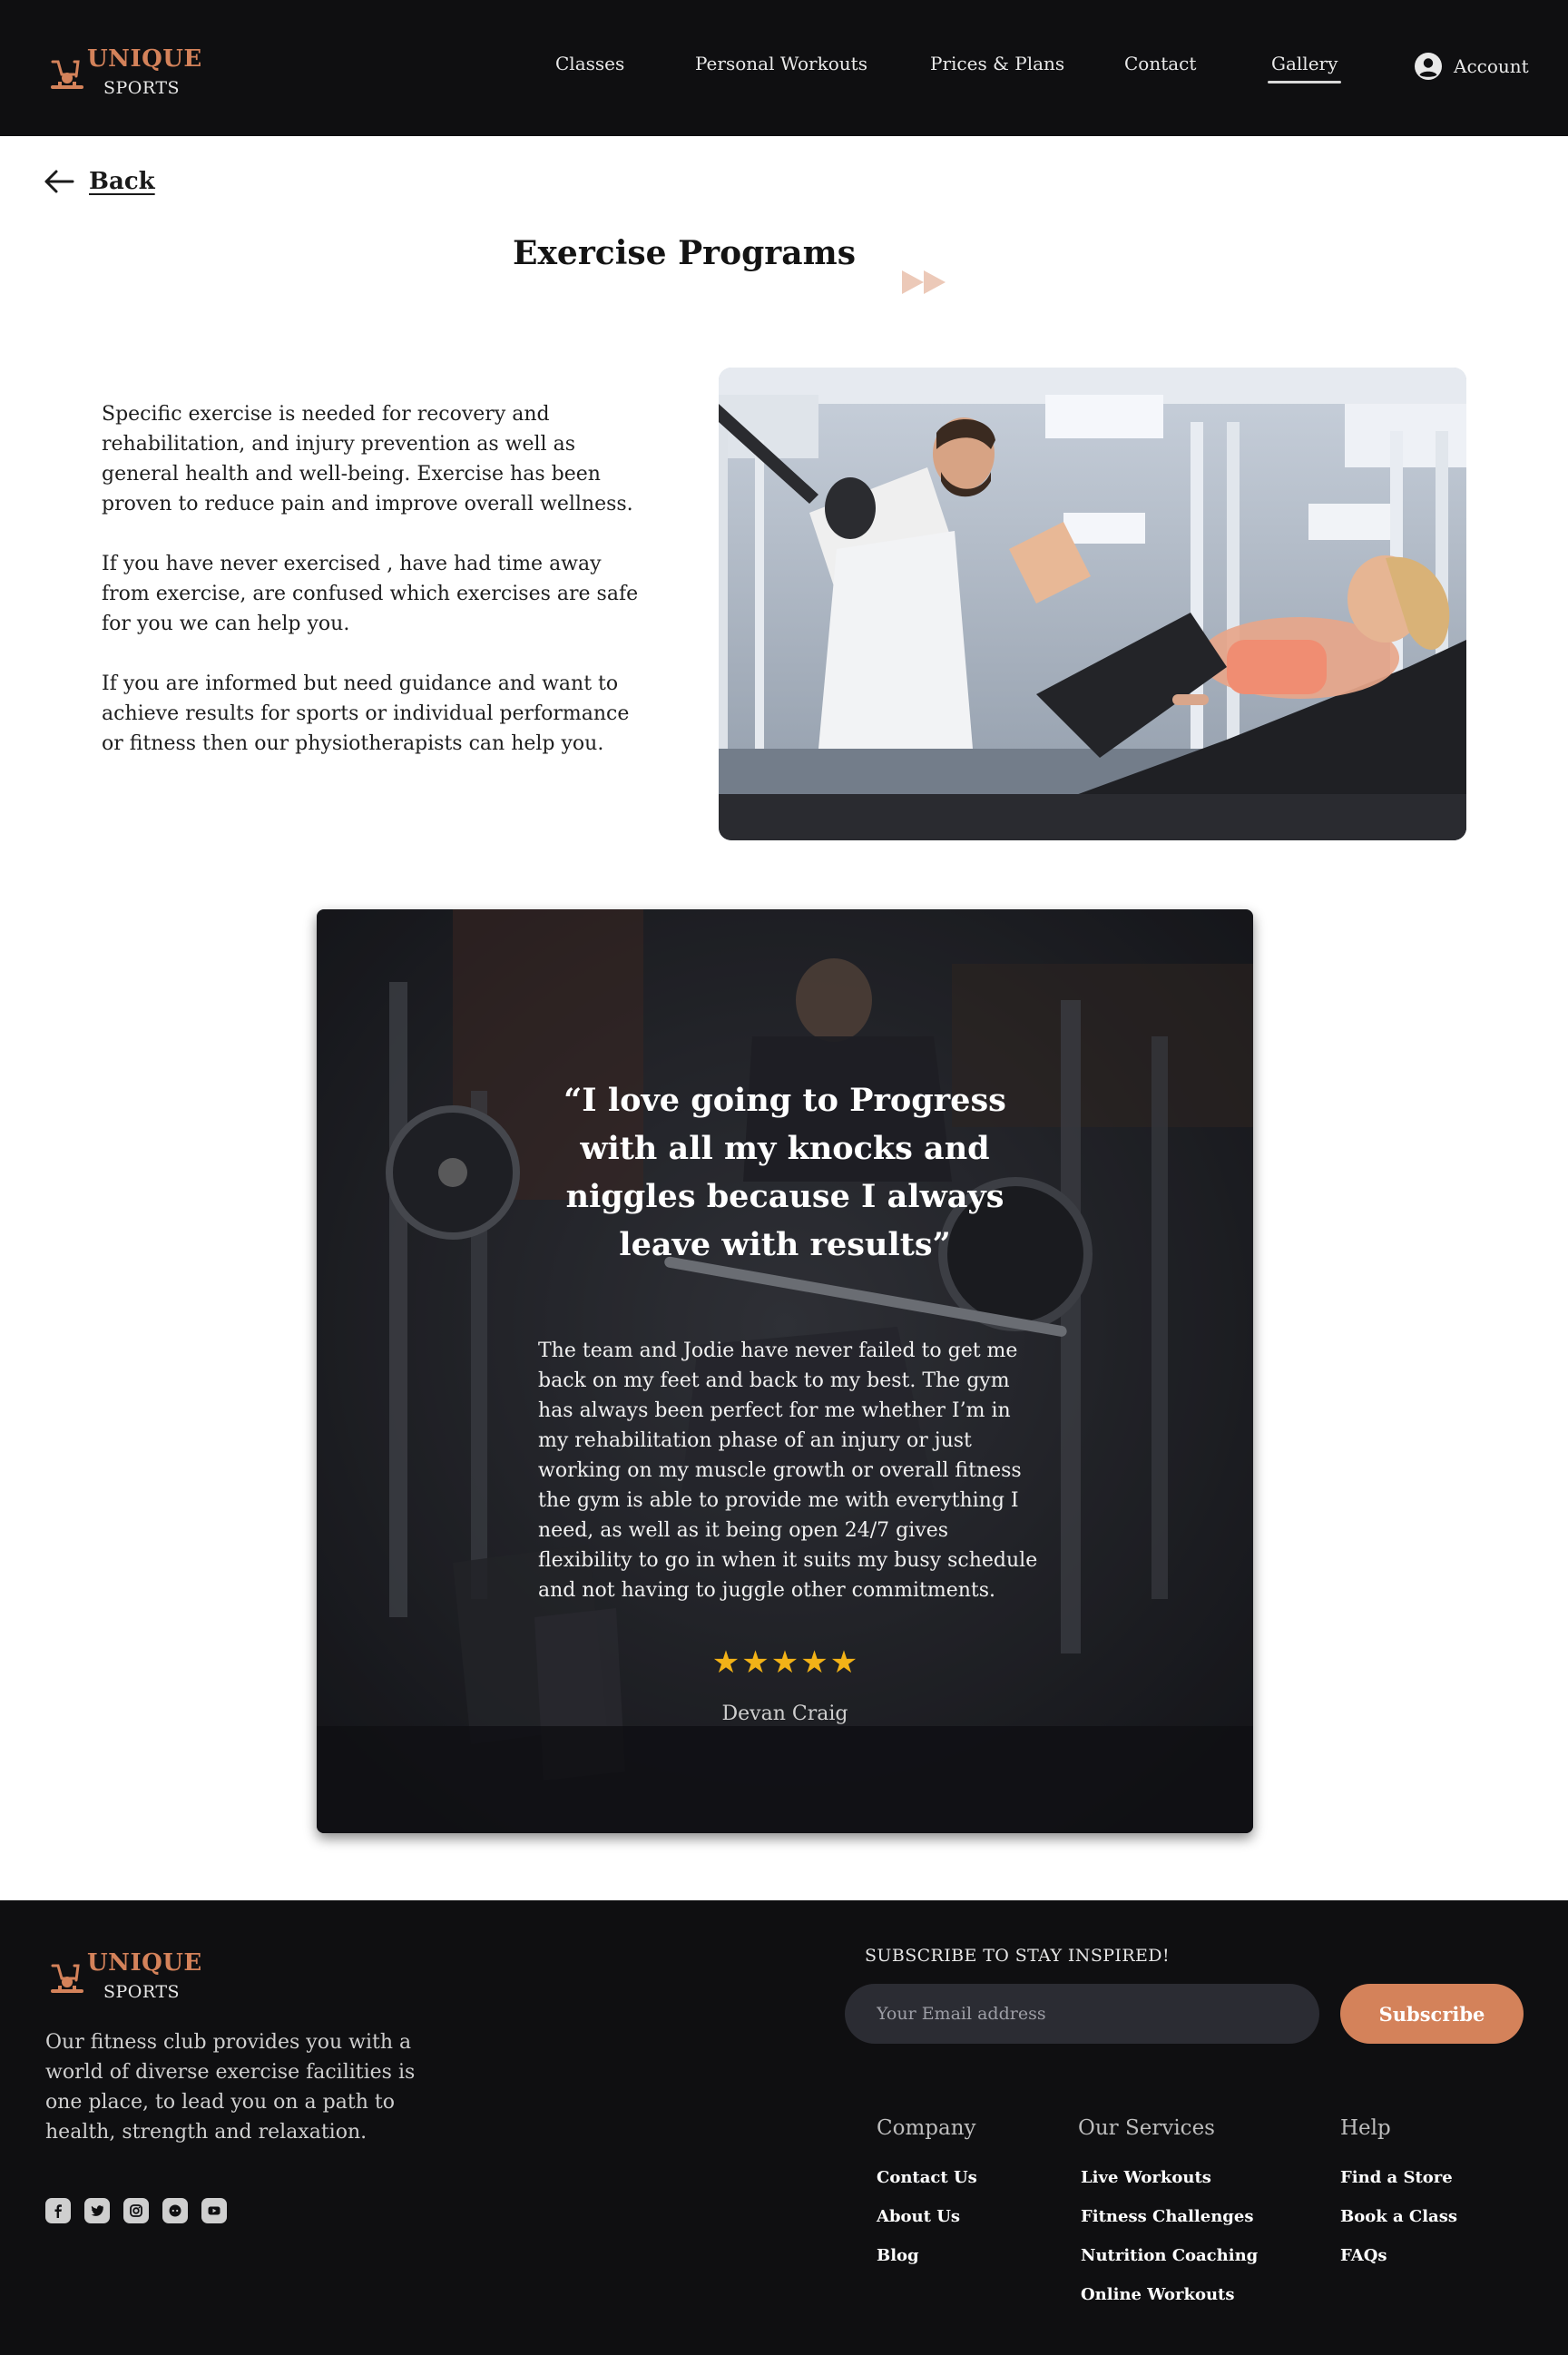 The width and height of the screenshot is (1568, 2355). Describe the element at coordinates (784, 1713) in the screenshot. I see `reviewer-name: Devan Craig` at that location.